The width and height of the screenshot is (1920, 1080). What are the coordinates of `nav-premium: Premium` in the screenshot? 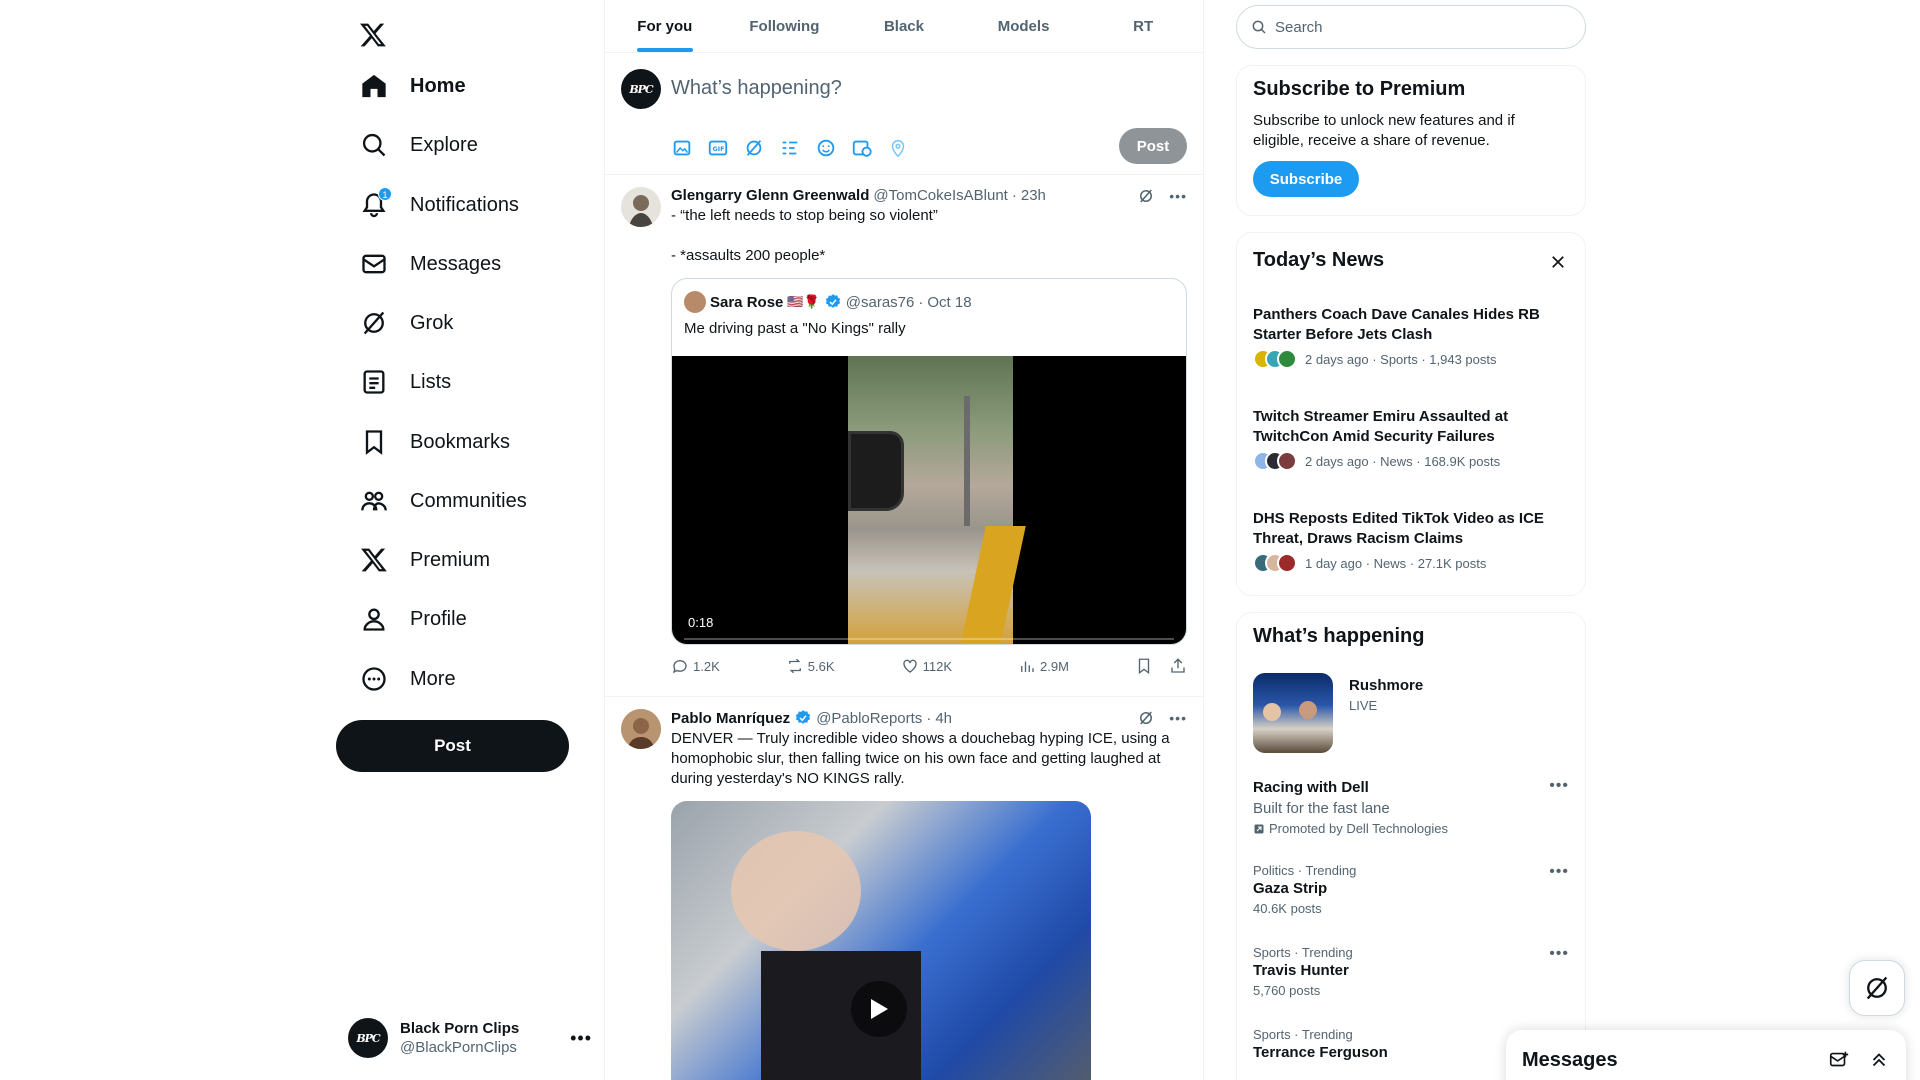 It's located at (425, 560).